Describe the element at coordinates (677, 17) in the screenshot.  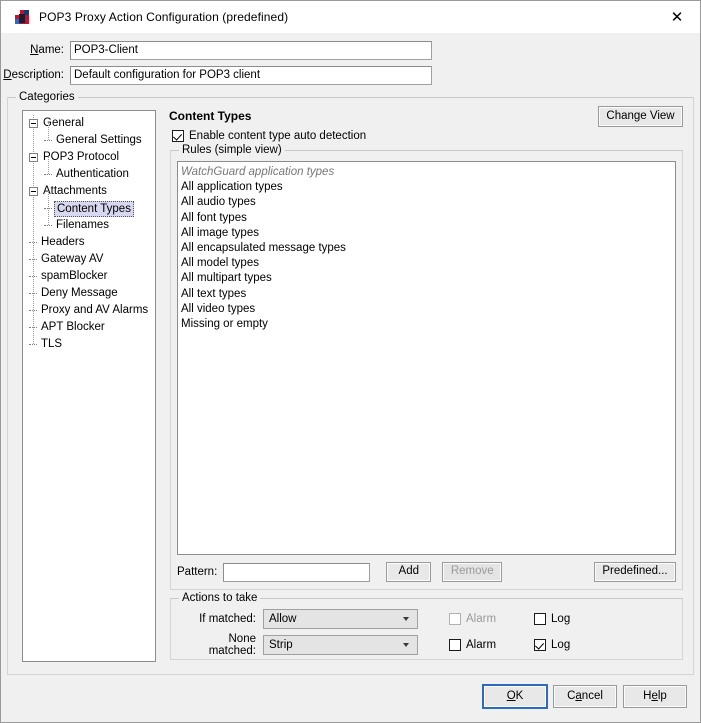
I see `close-icon: ✕` at that location.